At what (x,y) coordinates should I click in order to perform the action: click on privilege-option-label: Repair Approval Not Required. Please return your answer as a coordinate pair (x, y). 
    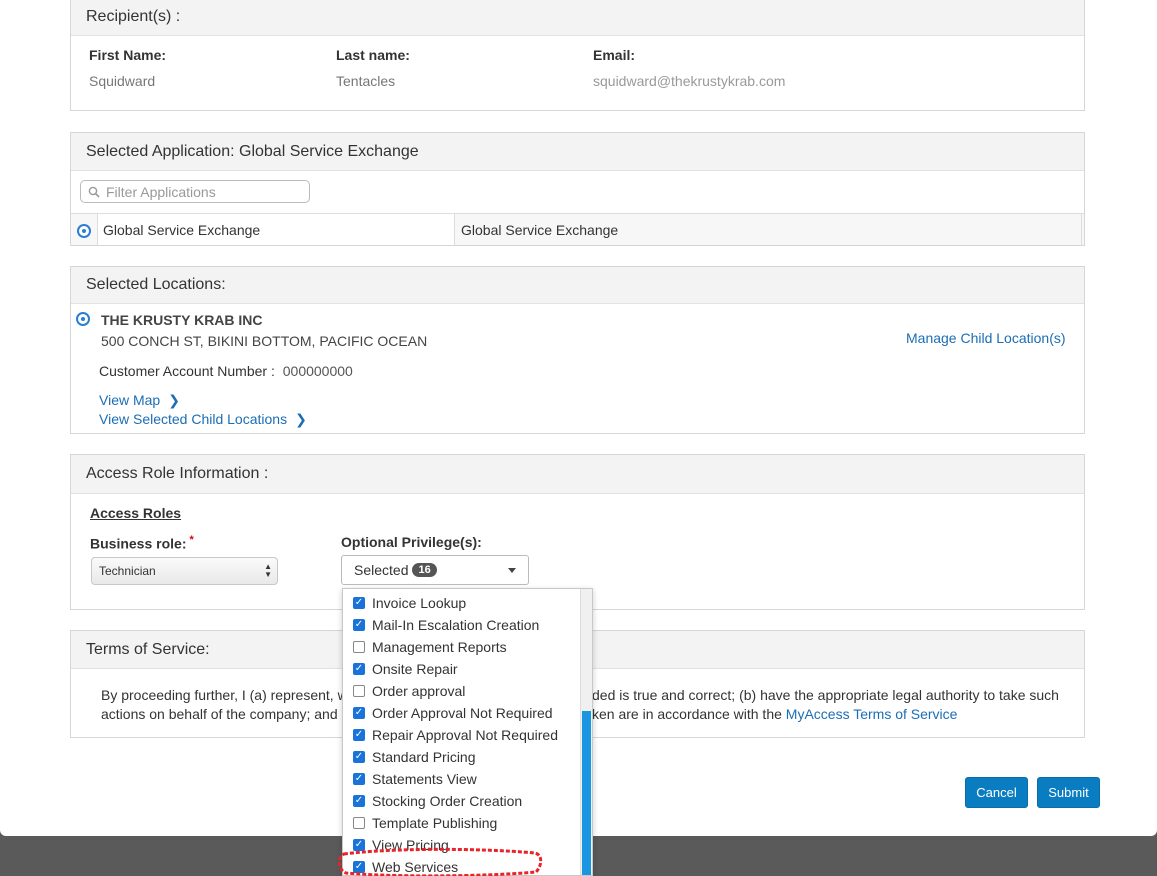
    Looking at the image, I should click on (465, 735).